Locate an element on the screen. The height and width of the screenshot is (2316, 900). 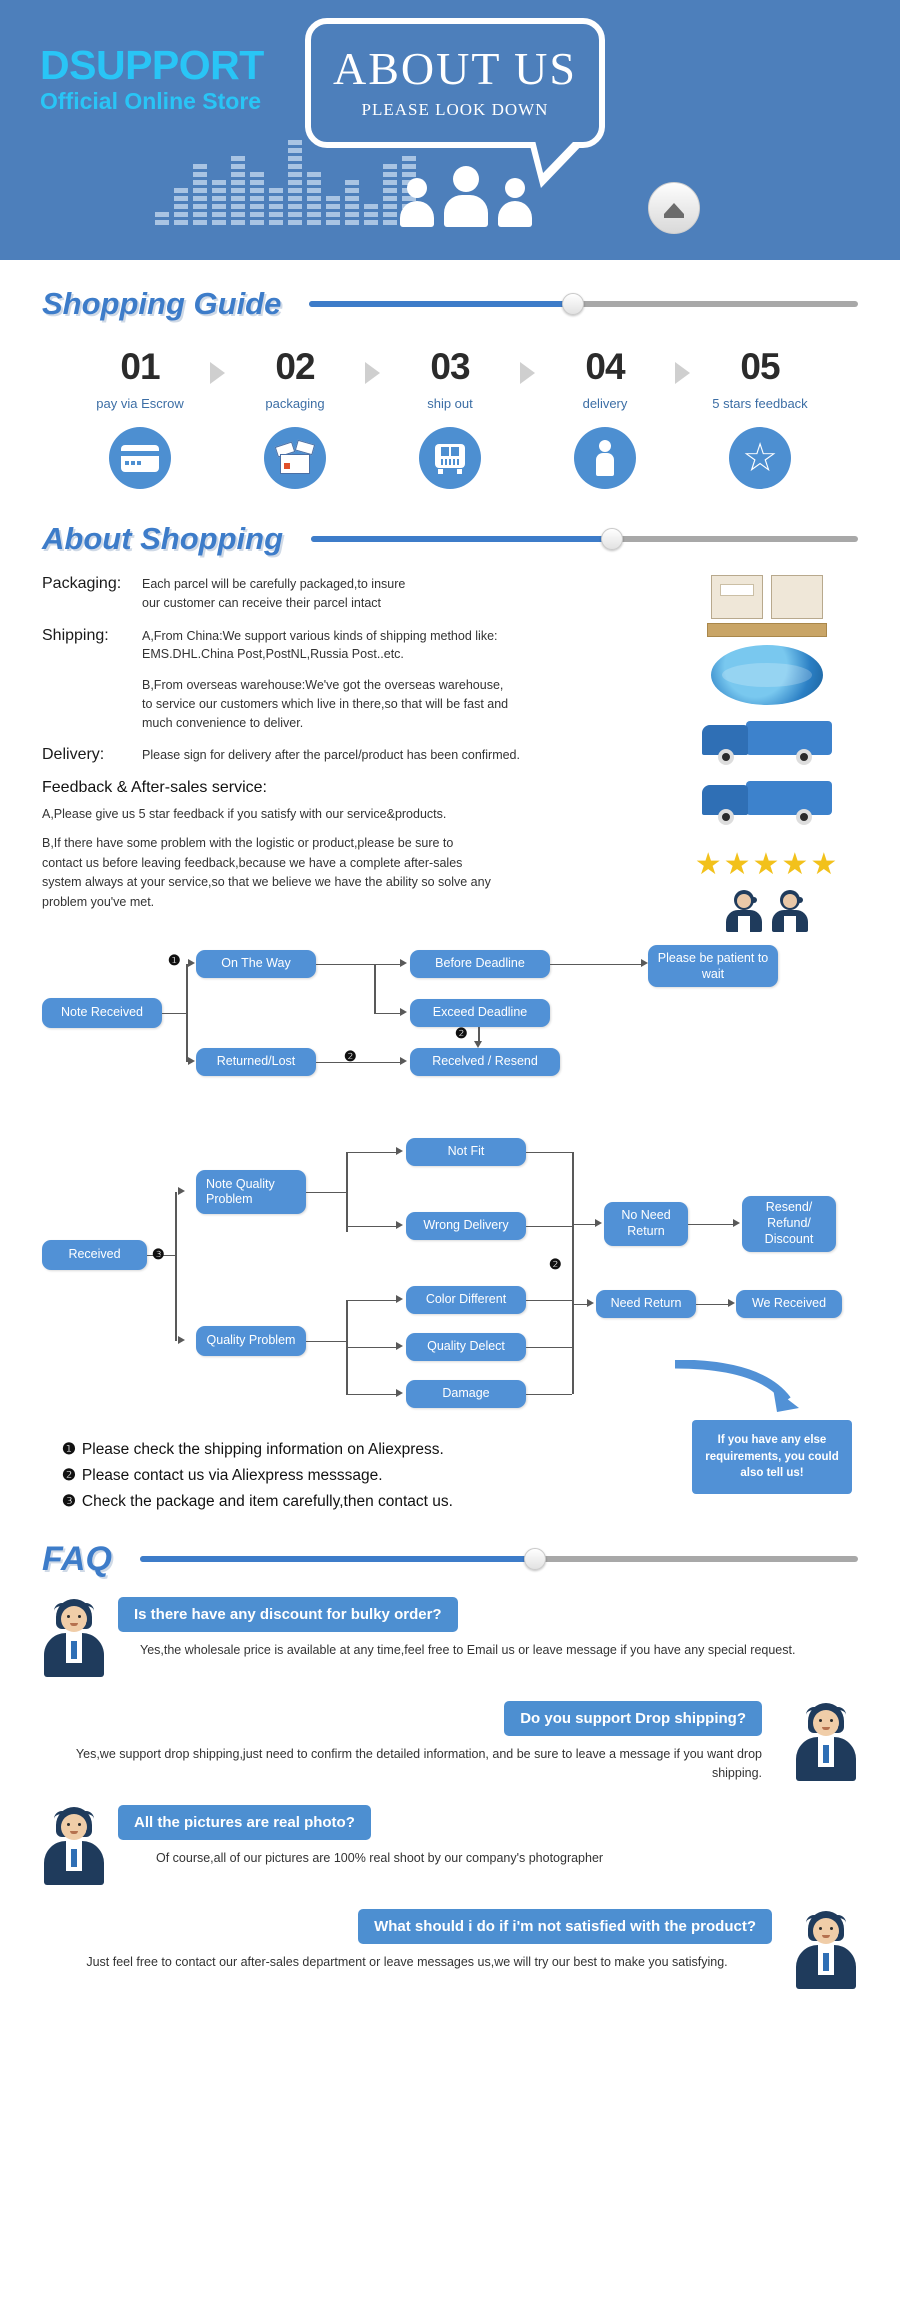
flow-arrow-down is located at coordinates (478, 1044).